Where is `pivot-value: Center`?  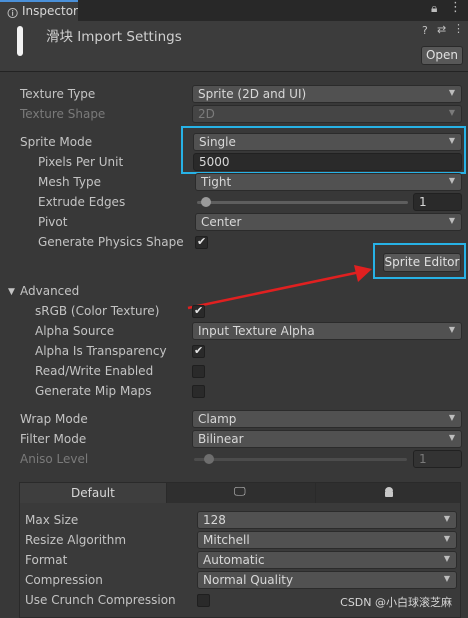 pivot-value: Center is located at coordinates (221, 222).